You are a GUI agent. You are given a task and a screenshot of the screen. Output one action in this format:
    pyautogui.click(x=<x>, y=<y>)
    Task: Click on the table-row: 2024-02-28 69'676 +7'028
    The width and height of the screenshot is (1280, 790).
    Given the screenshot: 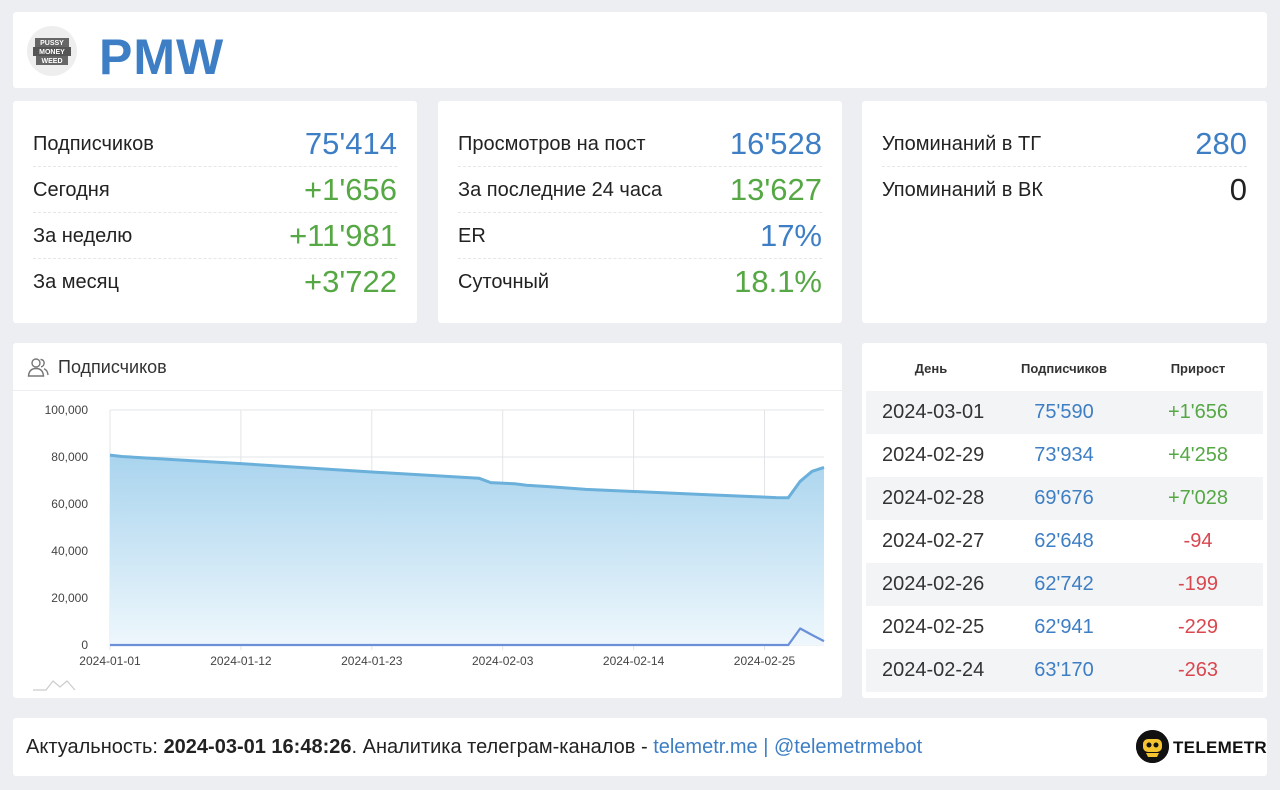 What is the action you would take?
    pyautogui.click(x=1064, y=498)
    